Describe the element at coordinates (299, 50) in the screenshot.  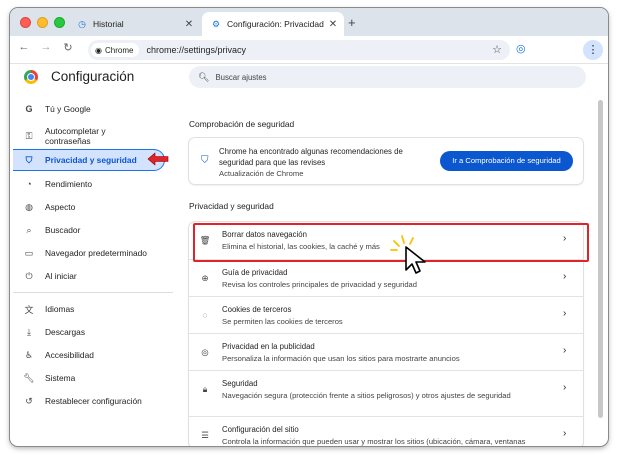
I see `address-bar: ◉ Chrome chrome://settings/privacy ☆` at that location.